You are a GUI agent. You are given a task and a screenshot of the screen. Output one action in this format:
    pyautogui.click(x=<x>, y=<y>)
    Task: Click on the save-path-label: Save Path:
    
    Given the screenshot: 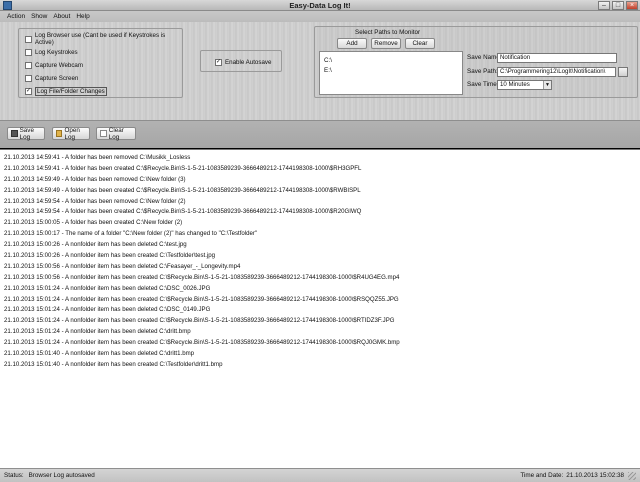 What is the action you would take?
    pyautogui.click(x=482, y=71)
    